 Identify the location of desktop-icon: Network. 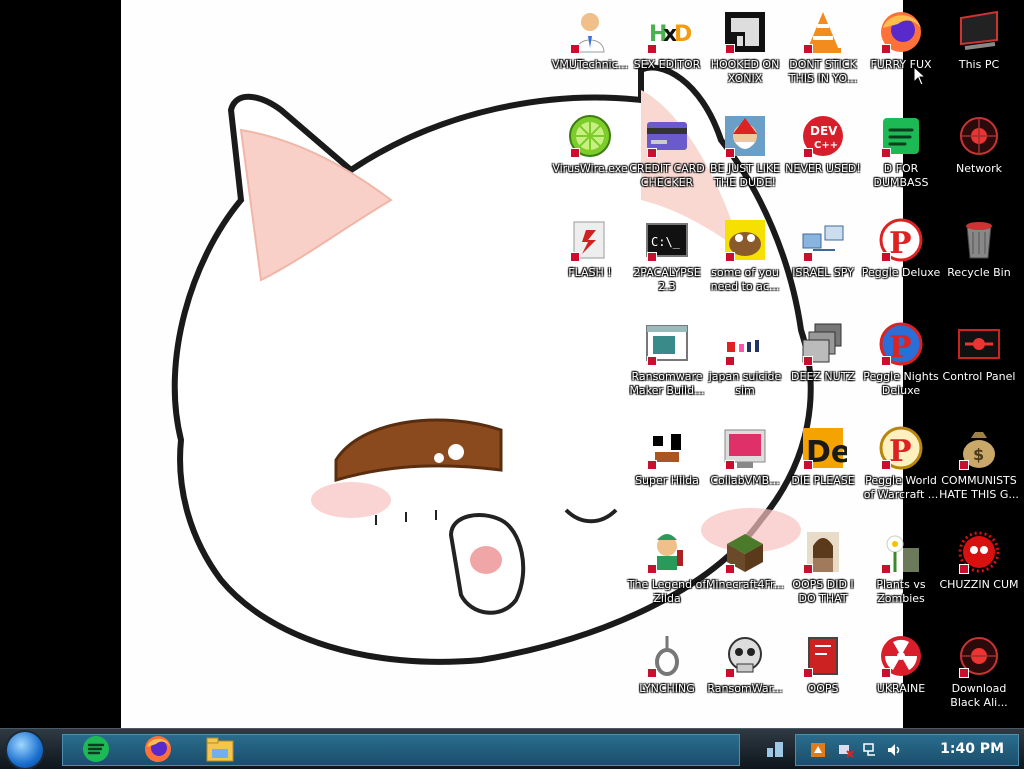
(979, 160).